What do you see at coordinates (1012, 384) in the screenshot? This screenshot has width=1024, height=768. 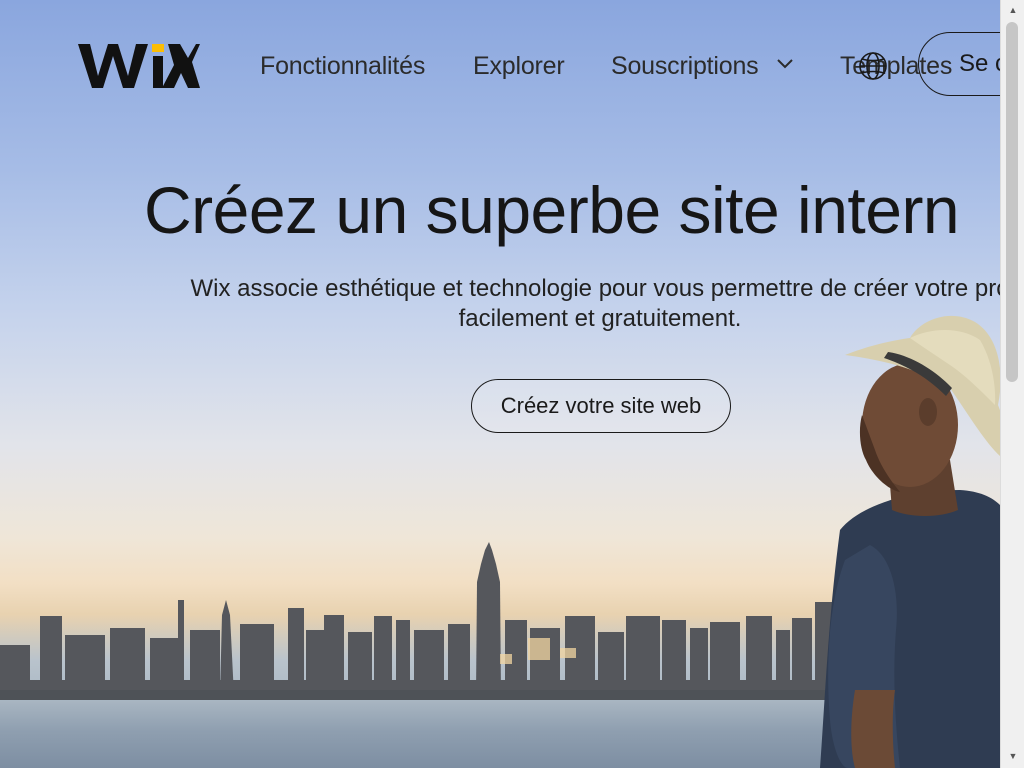 I see `vertical-scrollbar: ▲ ▼` at bounding box center [1012, 384].